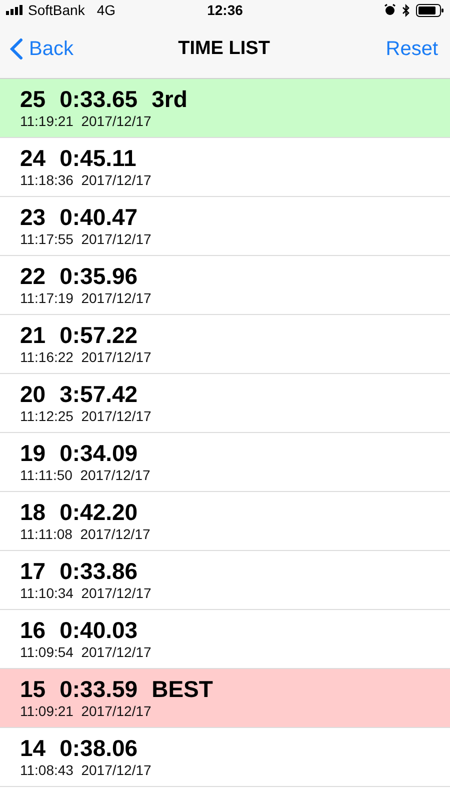 The image size is (450, 800). I want to click on lap-number: 25, so click(33, 99).